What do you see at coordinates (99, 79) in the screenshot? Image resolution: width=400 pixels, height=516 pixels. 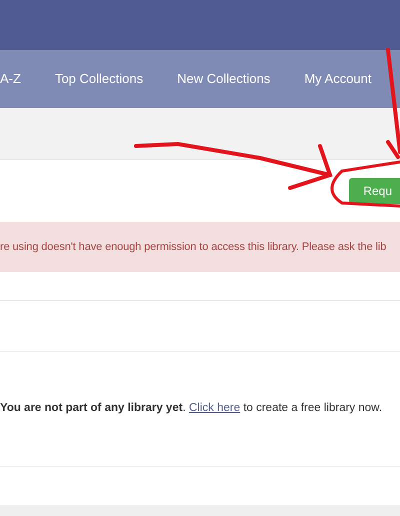 I see `nav-link: Top Collections` at bounding box center [99, 79].